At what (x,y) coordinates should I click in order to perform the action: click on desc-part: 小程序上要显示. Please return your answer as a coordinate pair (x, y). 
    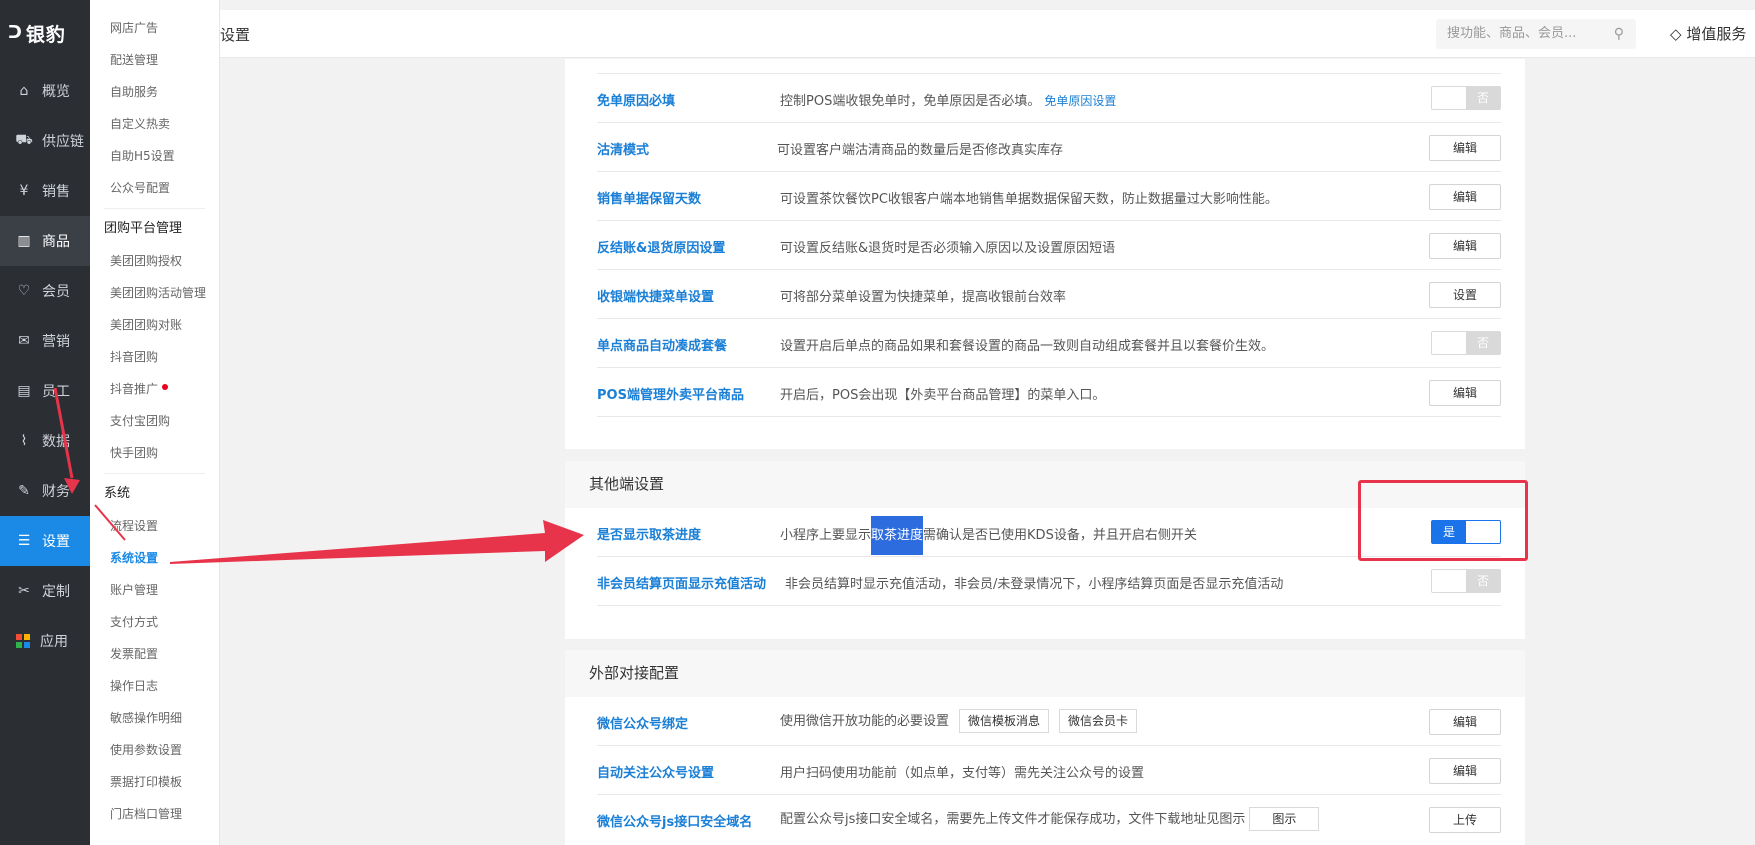
    Looking at the image, I should click on (826, 535).